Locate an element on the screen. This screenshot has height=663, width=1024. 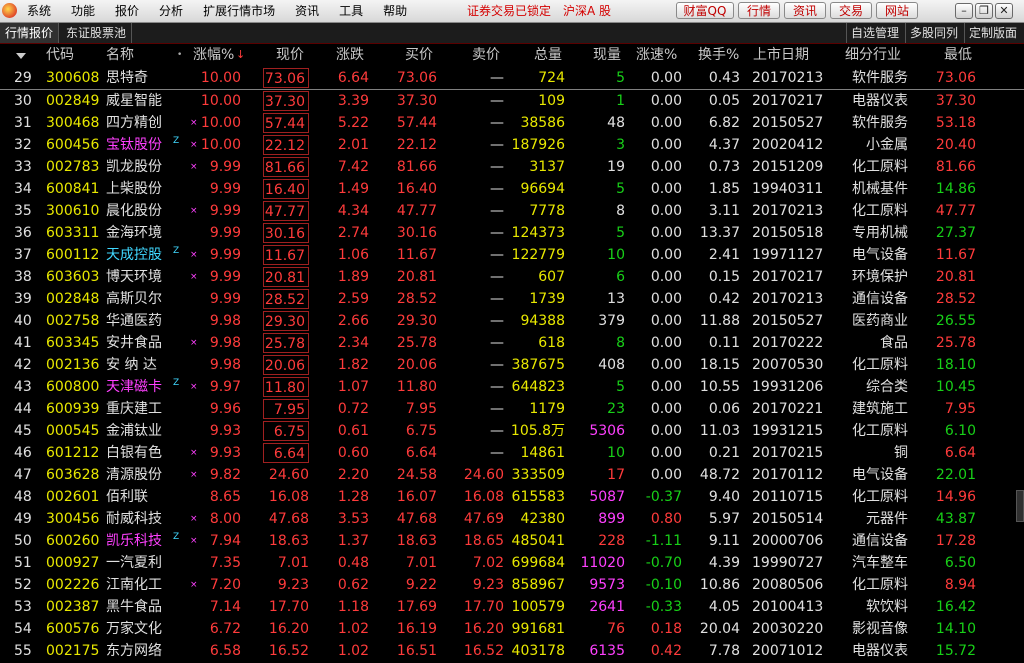
cell-bid: 25.78 is located at coordinates (416, 343).